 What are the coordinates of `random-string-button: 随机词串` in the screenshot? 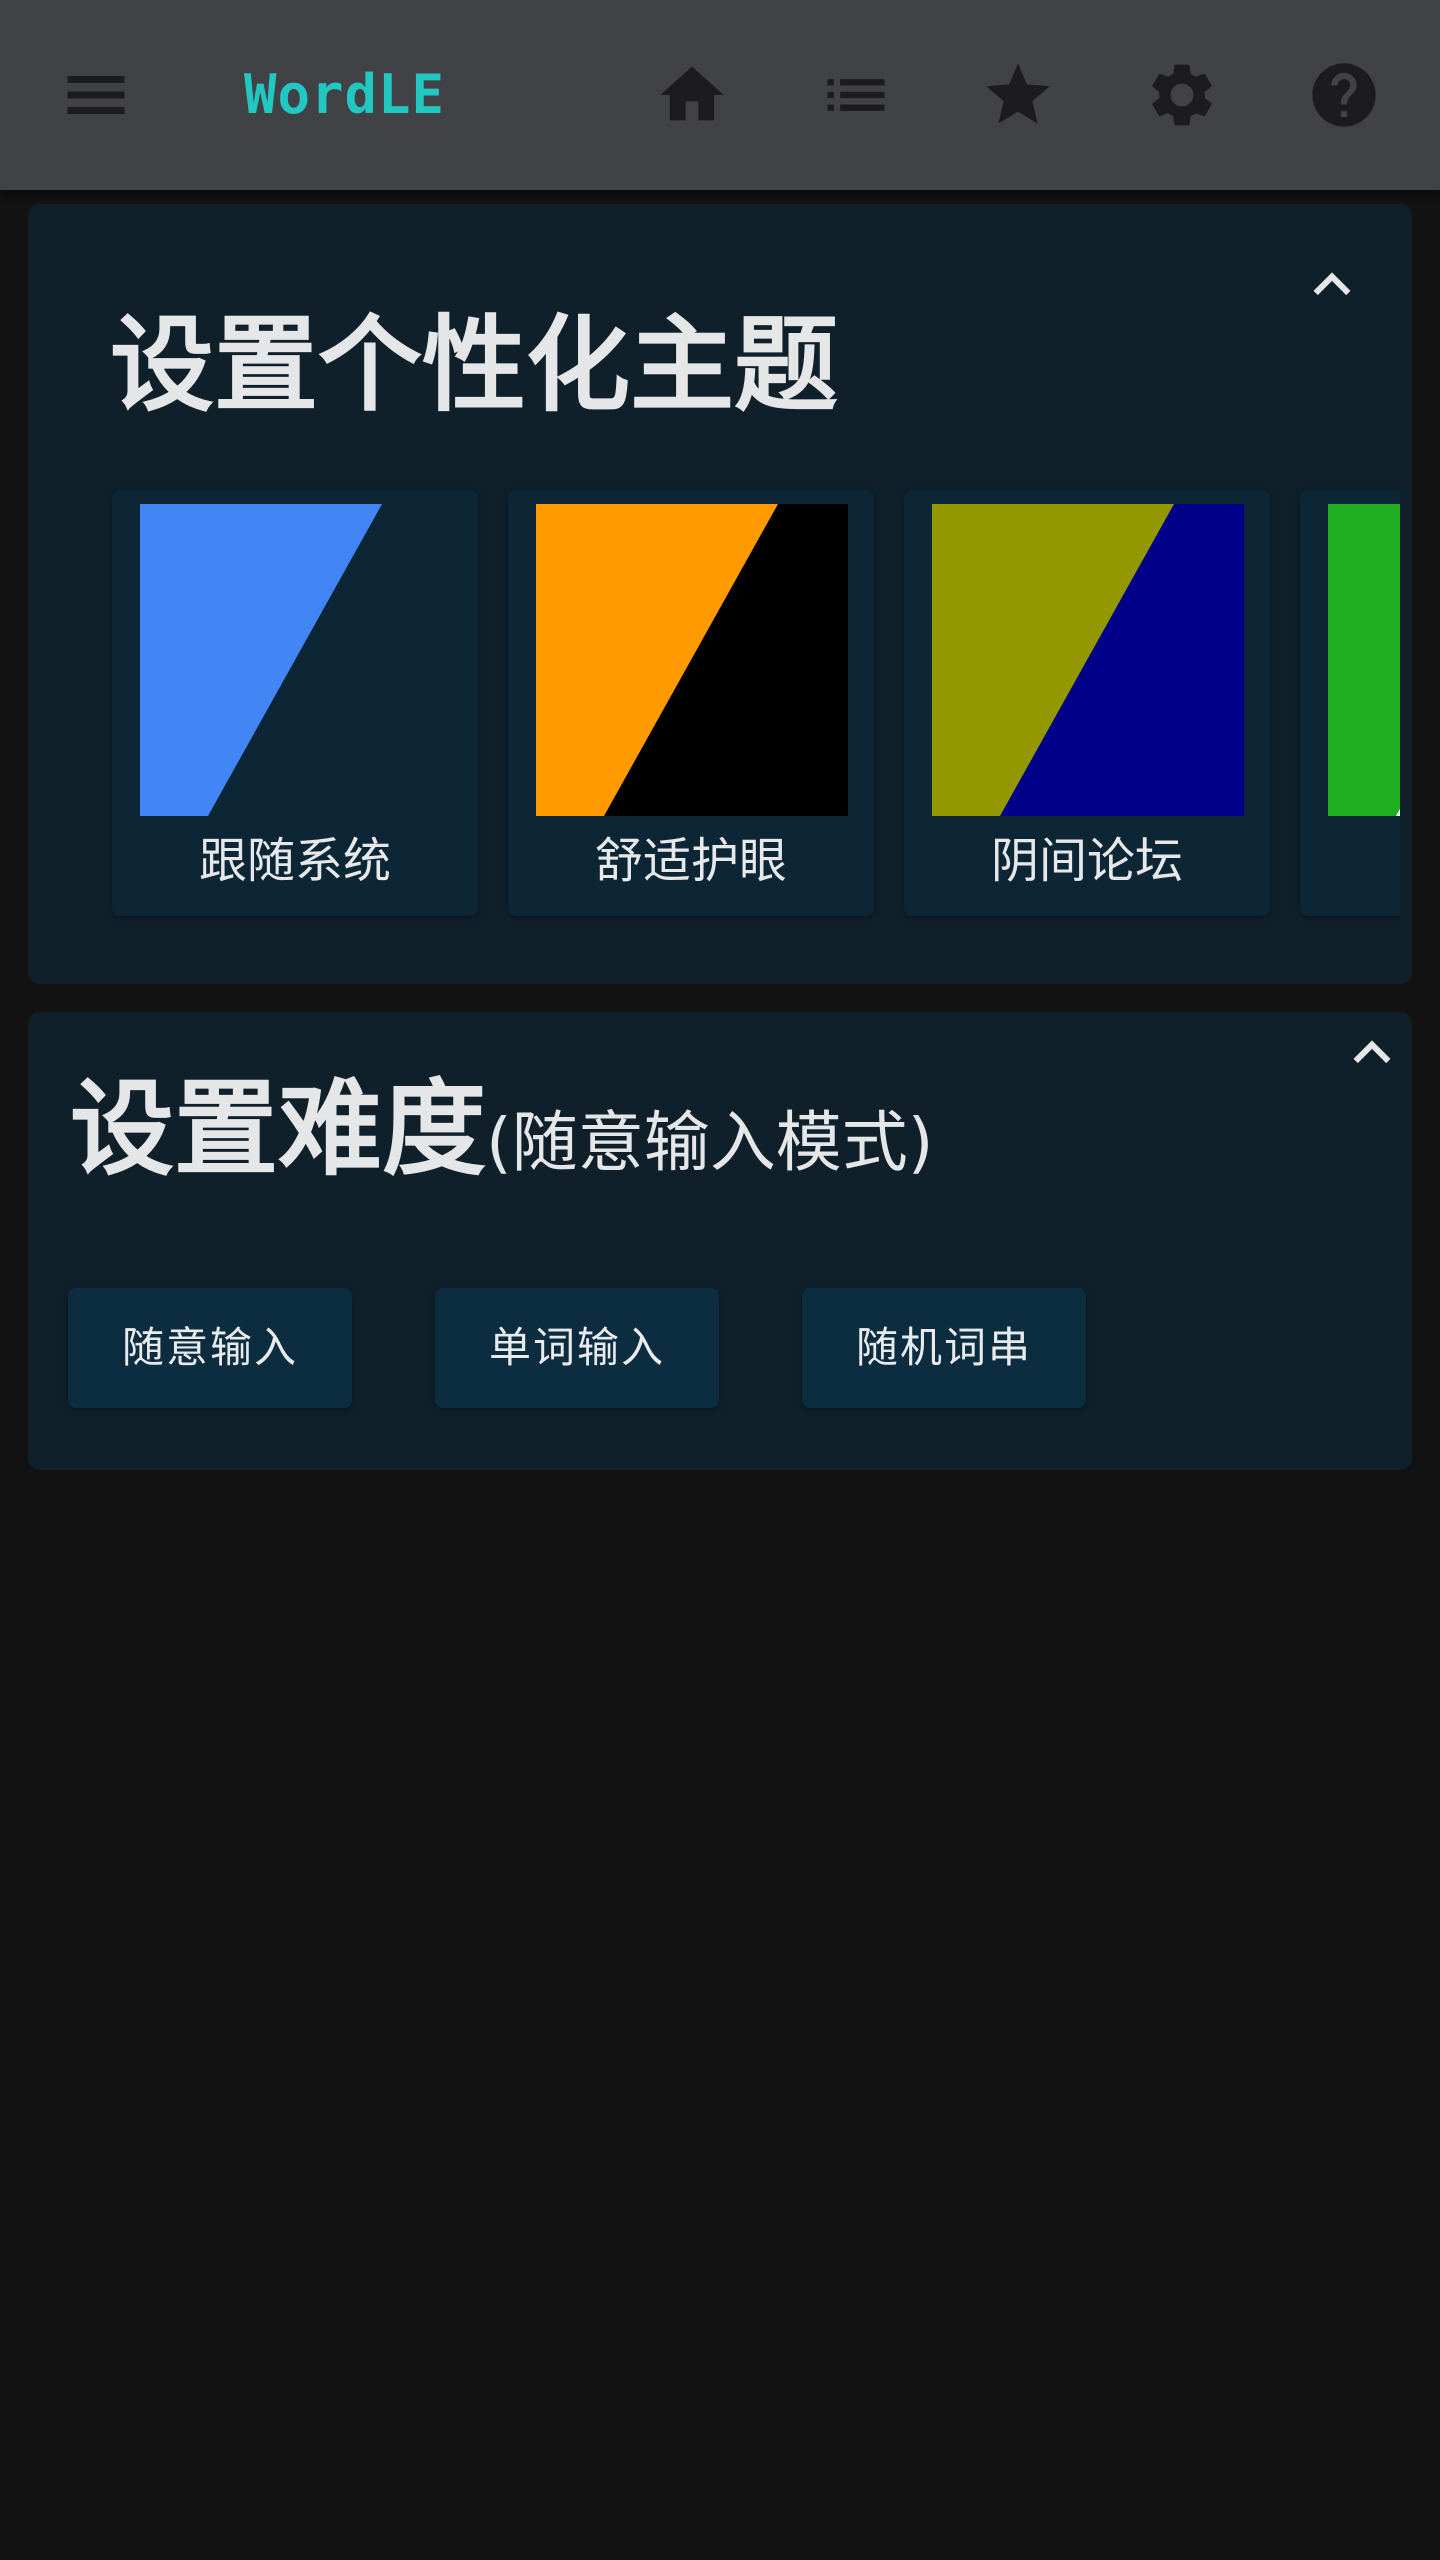 It's located at (944, 1348).